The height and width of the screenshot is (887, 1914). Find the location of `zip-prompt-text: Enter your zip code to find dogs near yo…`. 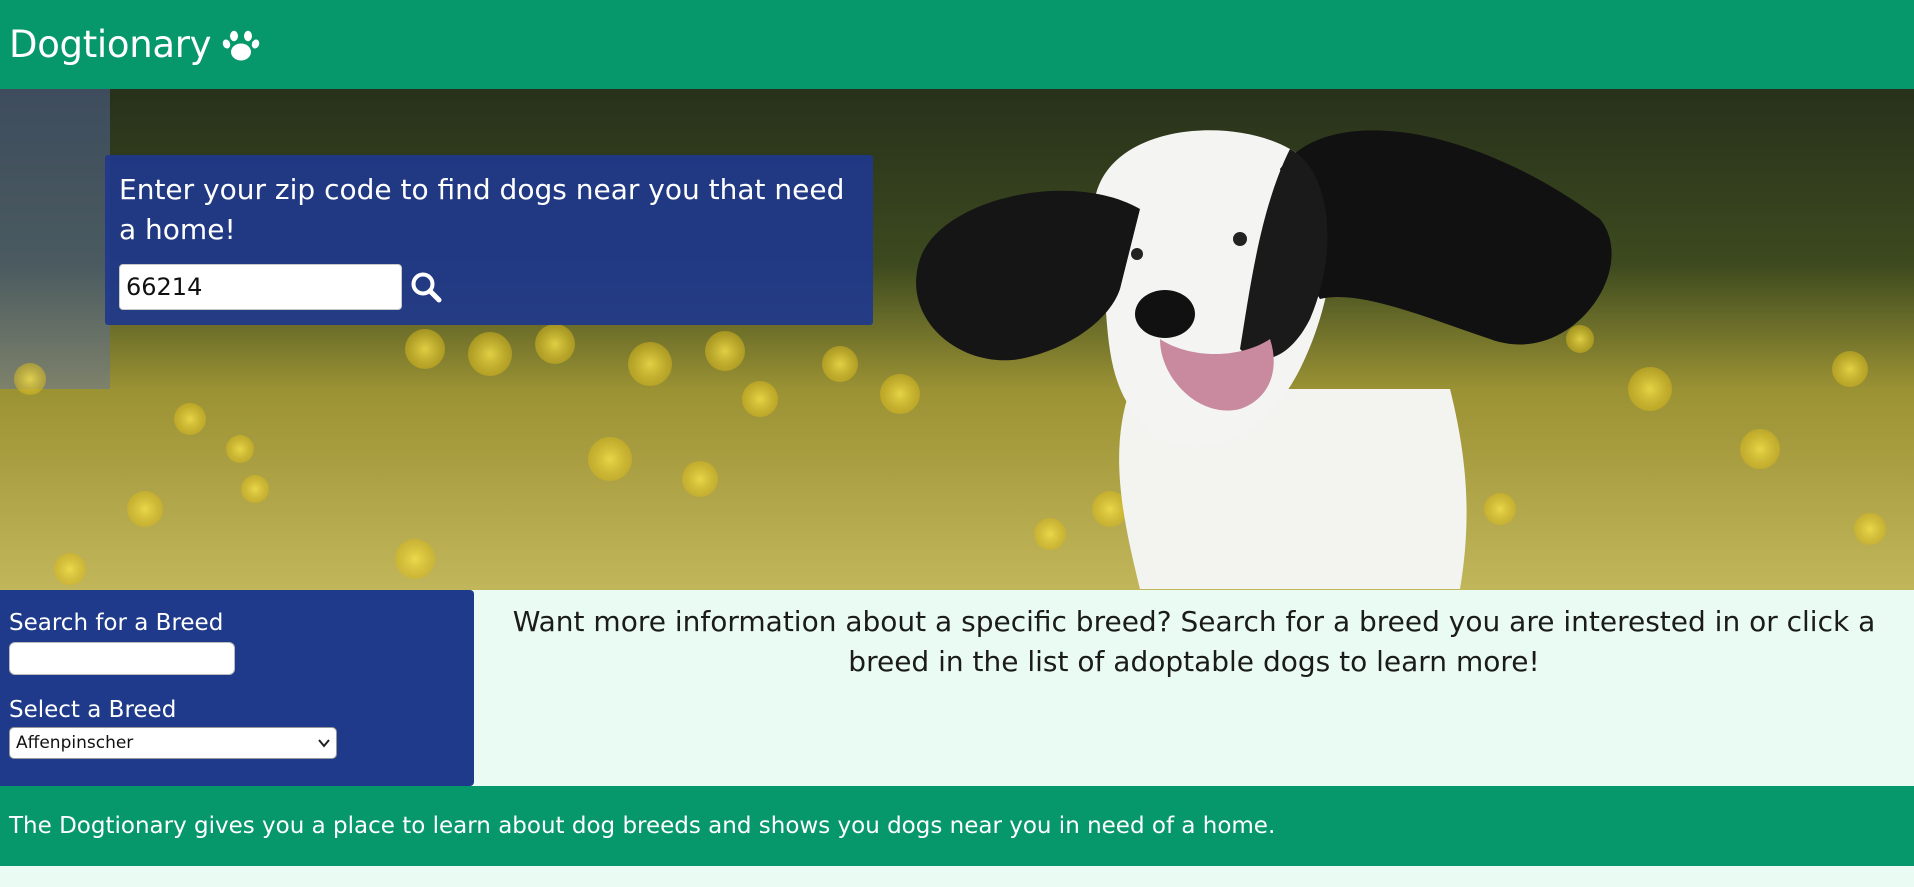

zip-prompt-text: Enter your zip code to find dogs near yo… is located at coordinates (482, 209).